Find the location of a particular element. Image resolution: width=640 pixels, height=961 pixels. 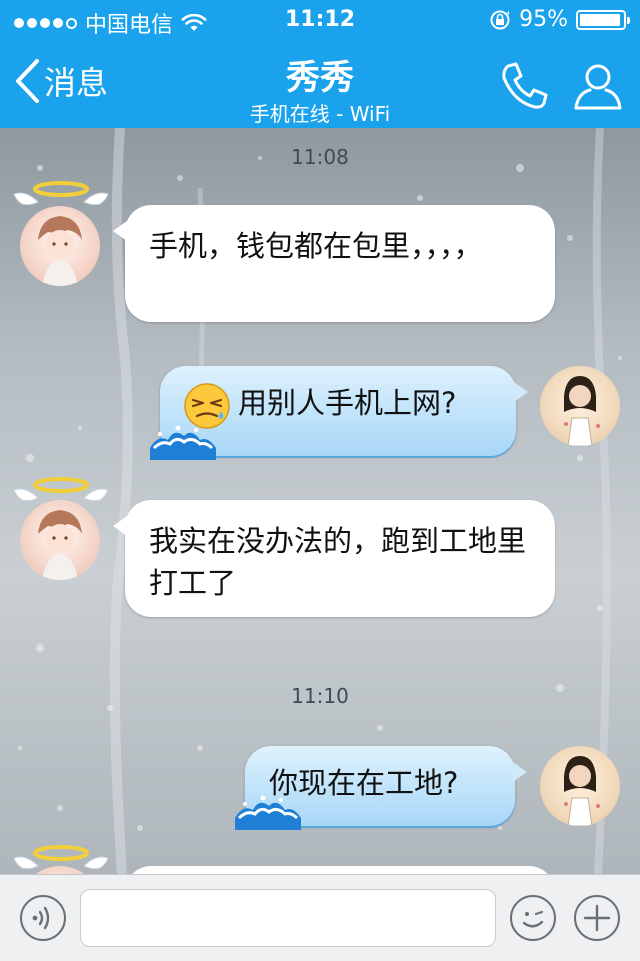

emoji-icon is located at coordinates (533, 919).